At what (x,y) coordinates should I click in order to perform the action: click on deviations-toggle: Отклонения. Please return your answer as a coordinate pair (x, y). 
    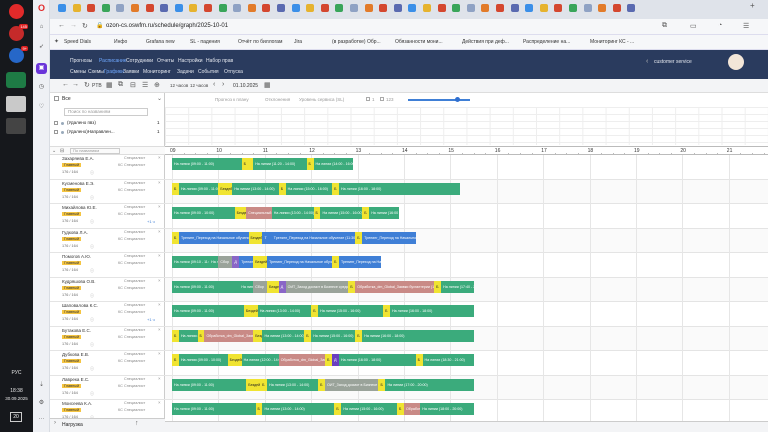
    Looking at the image, I should click on (277, 99).